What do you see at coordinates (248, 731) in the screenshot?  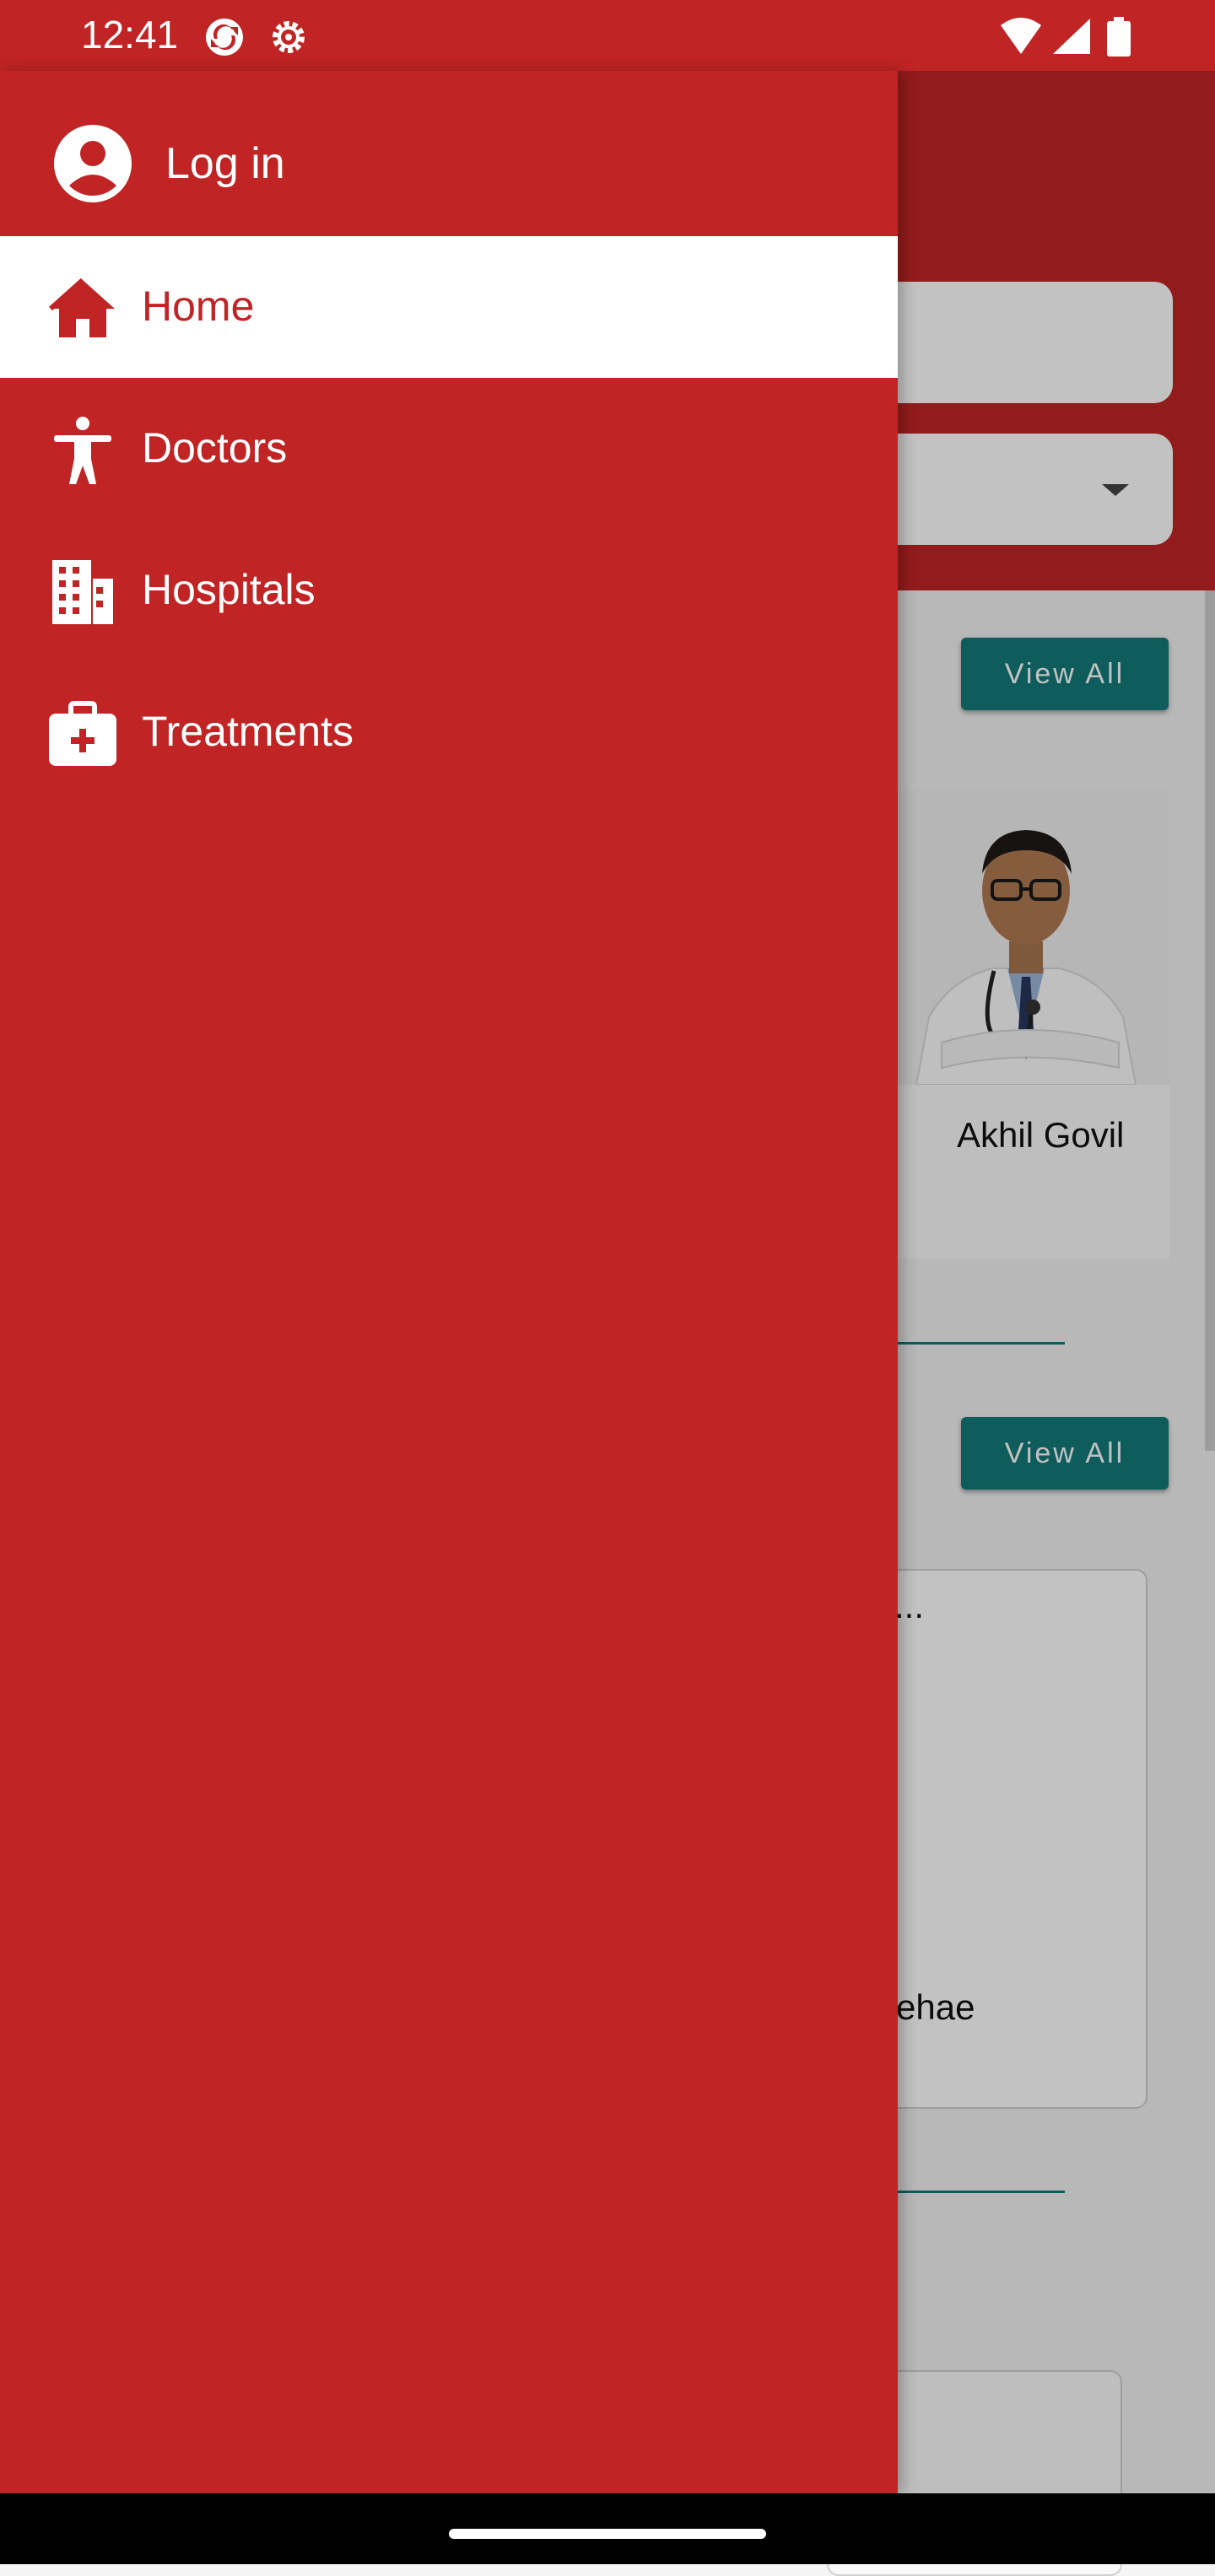 I see `drawer-item-label: Treatments` at bounding box center [248, 731].